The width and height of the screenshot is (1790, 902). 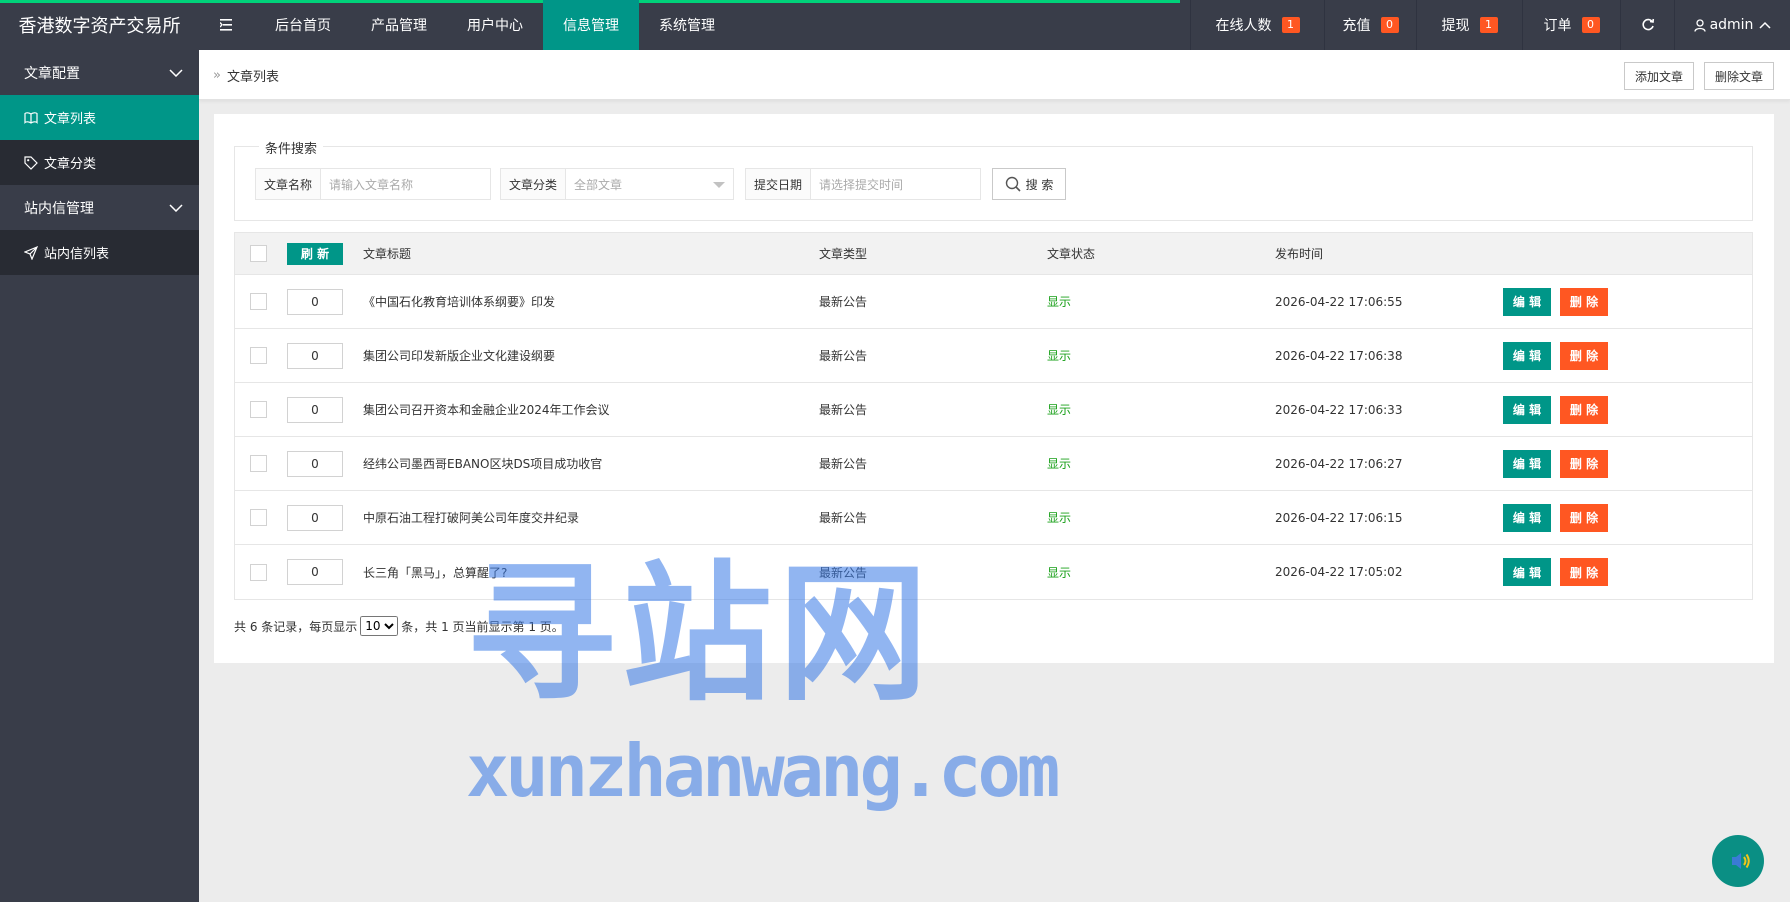 I want to click on orders-link: 订单 0, so click(x=1571, y=25).